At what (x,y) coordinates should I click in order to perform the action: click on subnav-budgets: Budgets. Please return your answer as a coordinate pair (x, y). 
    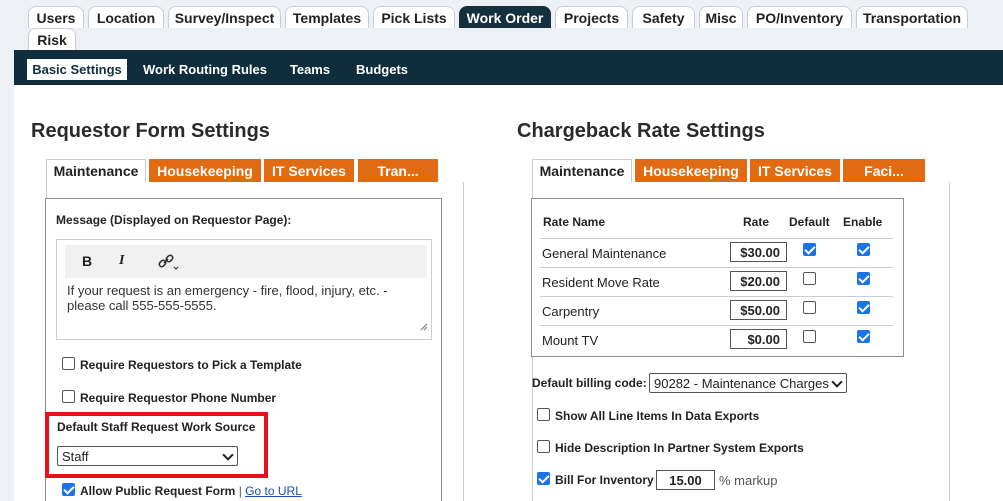
    Looking at the image, I should click on (382, 69).